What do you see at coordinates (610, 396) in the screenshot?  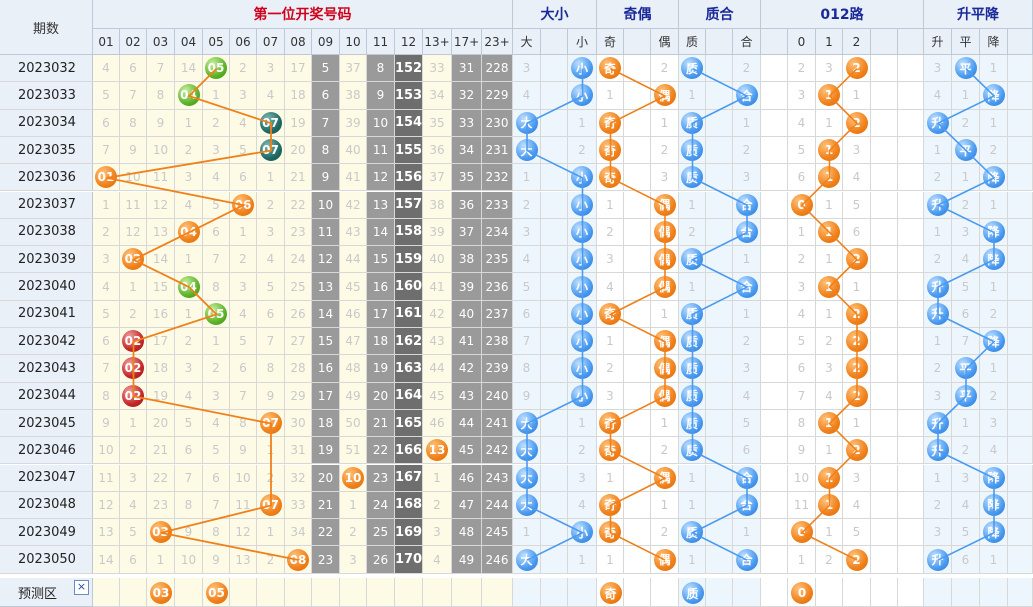 I see `jo-cell: 3` at bounding box center [610, 396].